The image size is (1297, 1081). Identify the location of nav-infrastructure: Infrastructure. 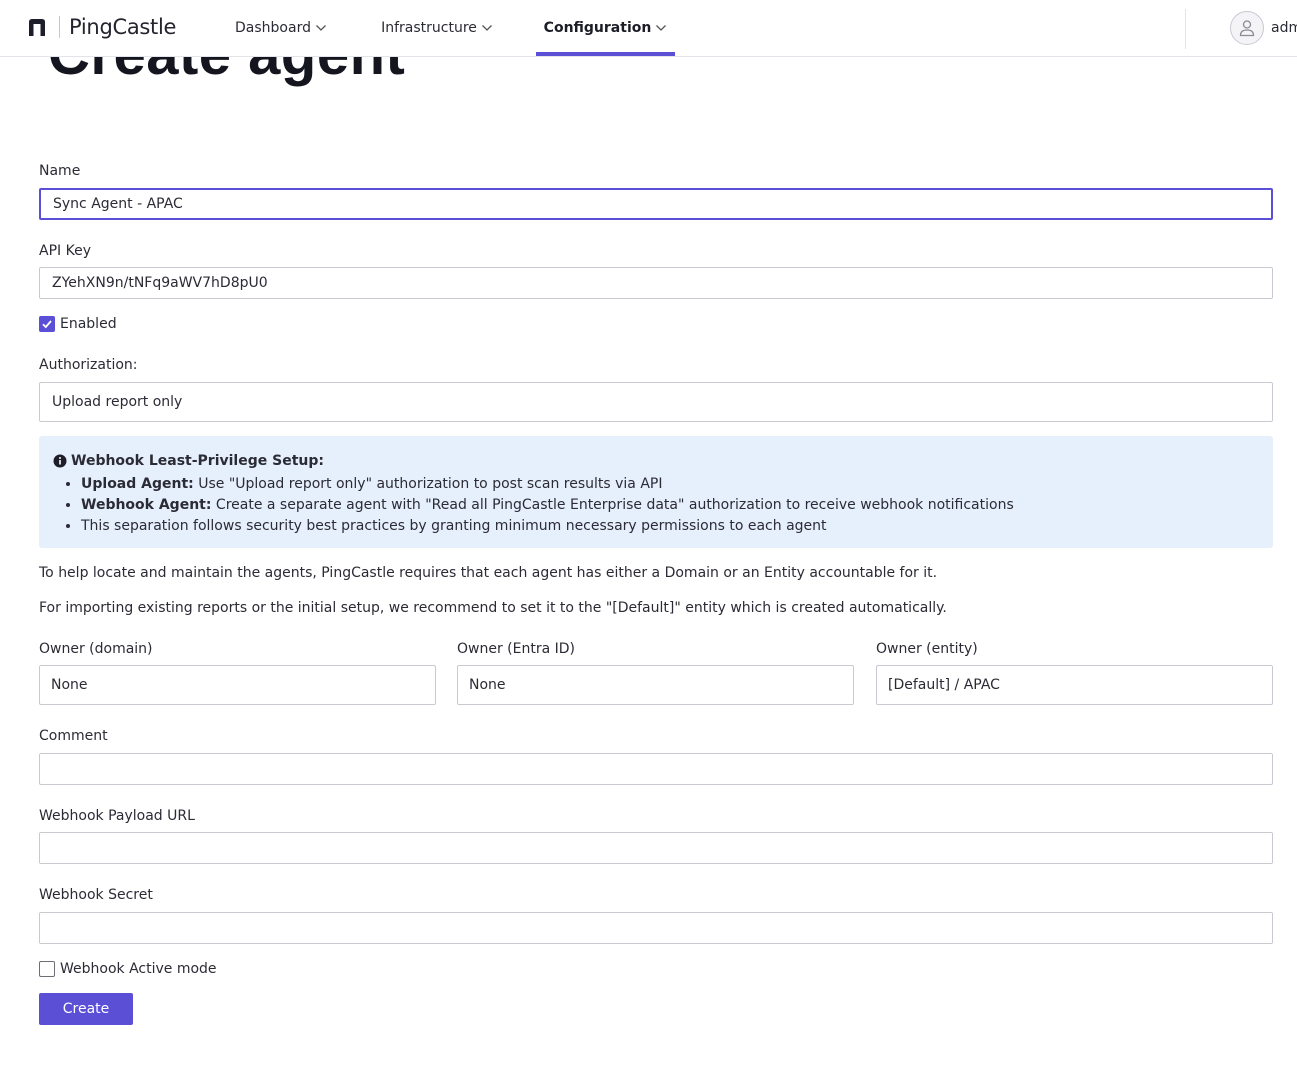
(437, 28).